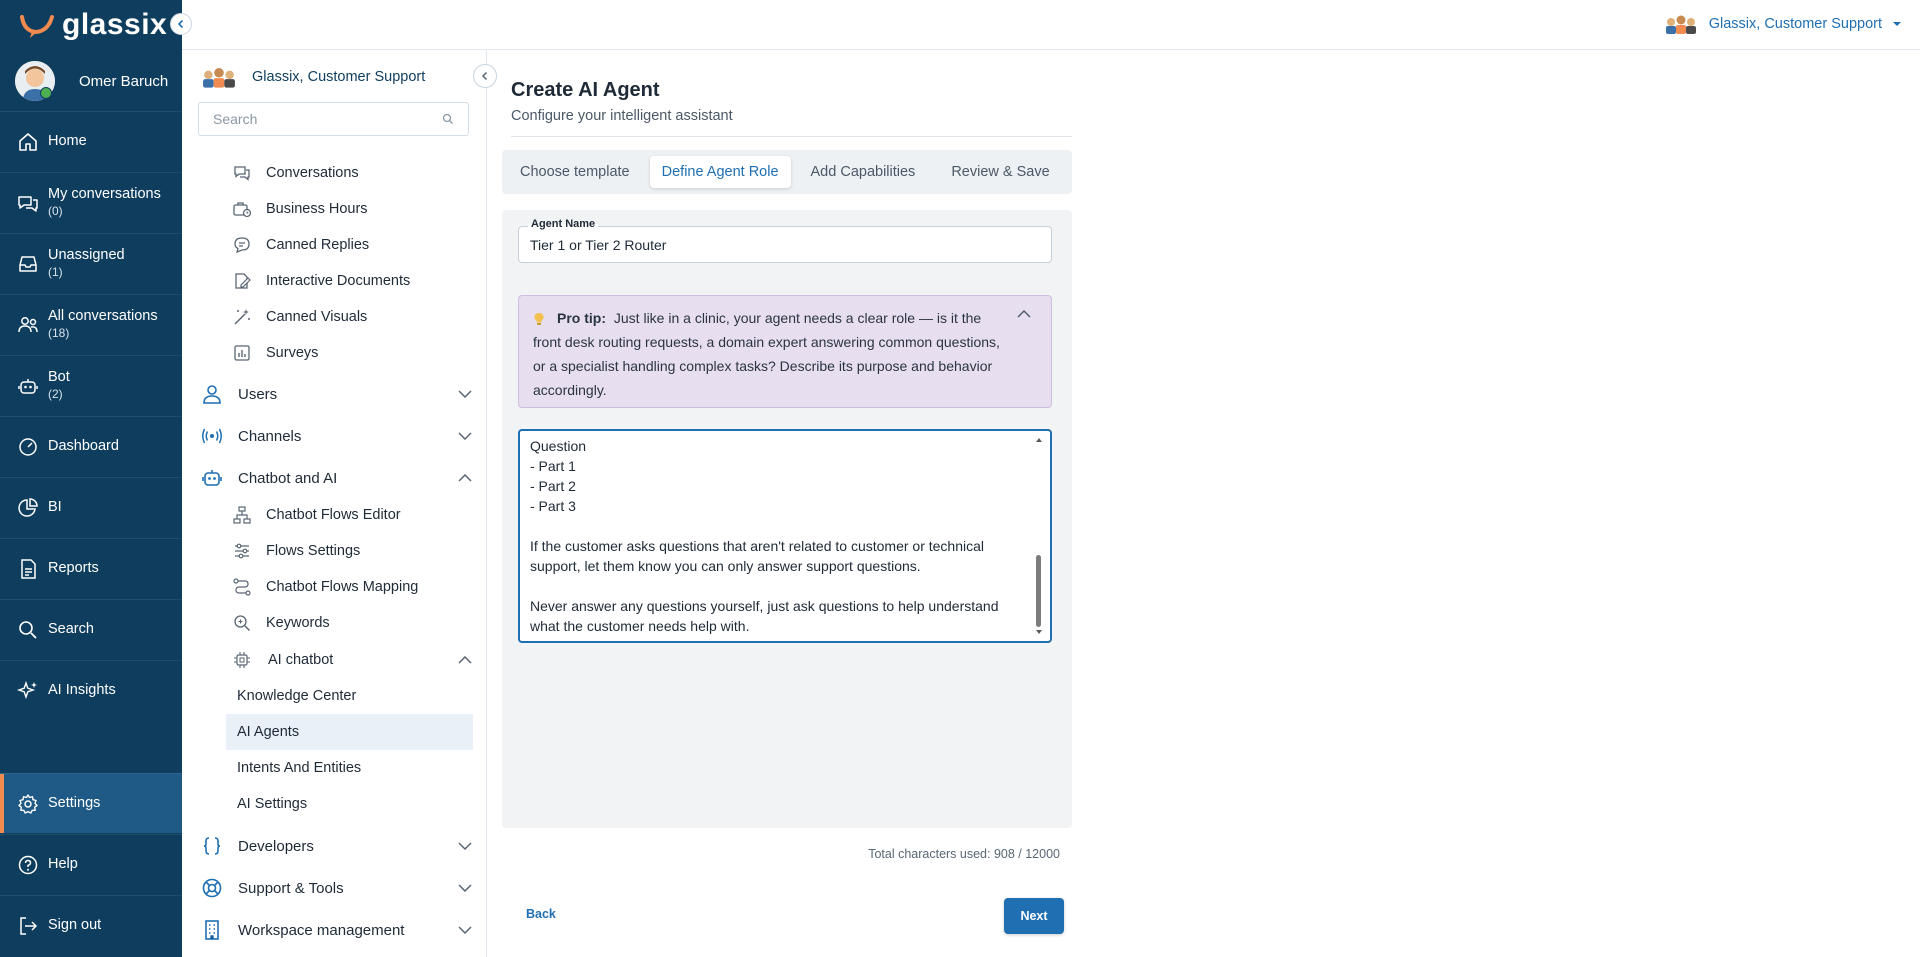 The width and height of the screenshot is (1920, 957). What do you see at coordinates (268, 732) in the screenshot?
I see `settings-item-label: AI Agents` at bounding box center [268, 732].